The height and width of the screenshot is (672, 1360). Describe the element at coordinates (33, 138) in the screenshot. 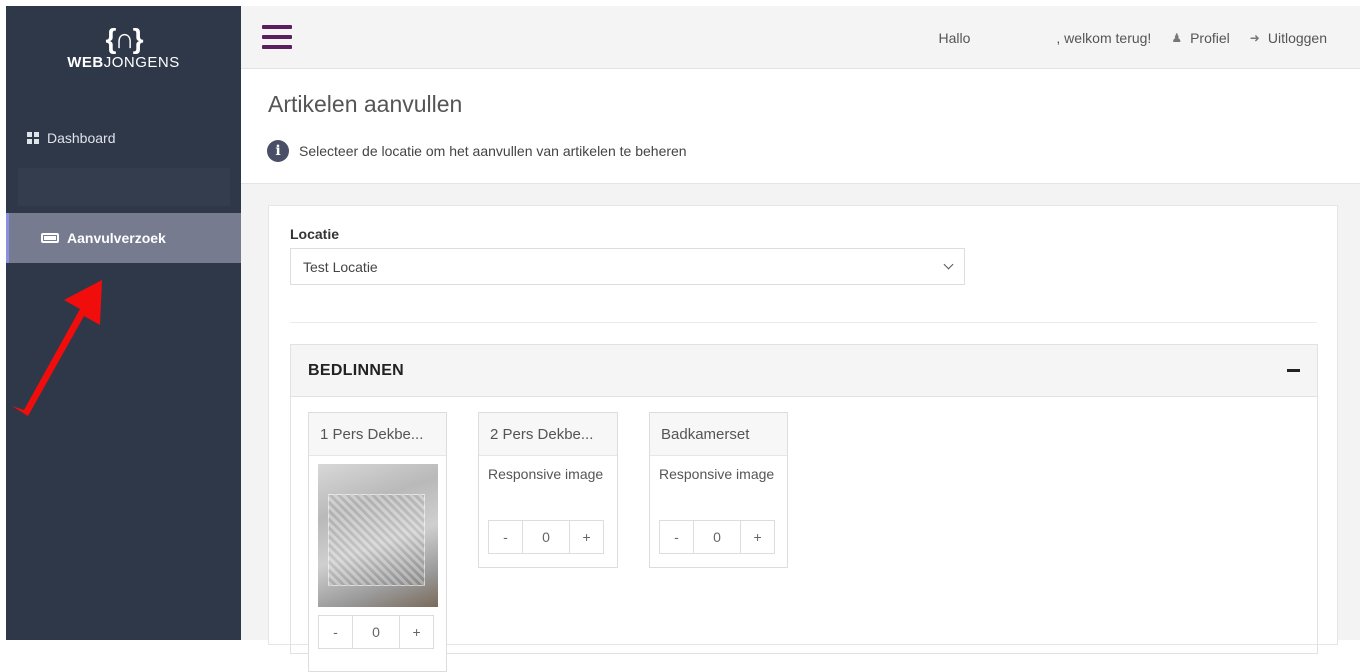

I see `grid-icon` at that location.